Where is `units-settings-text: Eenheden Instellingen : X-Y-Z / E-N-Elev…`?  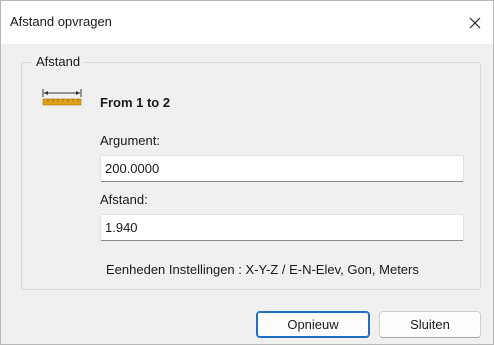
units-settings-text: Eenheden Instellingen : X-Y-Z / E-N-Elev… is located at coordinates (262, 269).